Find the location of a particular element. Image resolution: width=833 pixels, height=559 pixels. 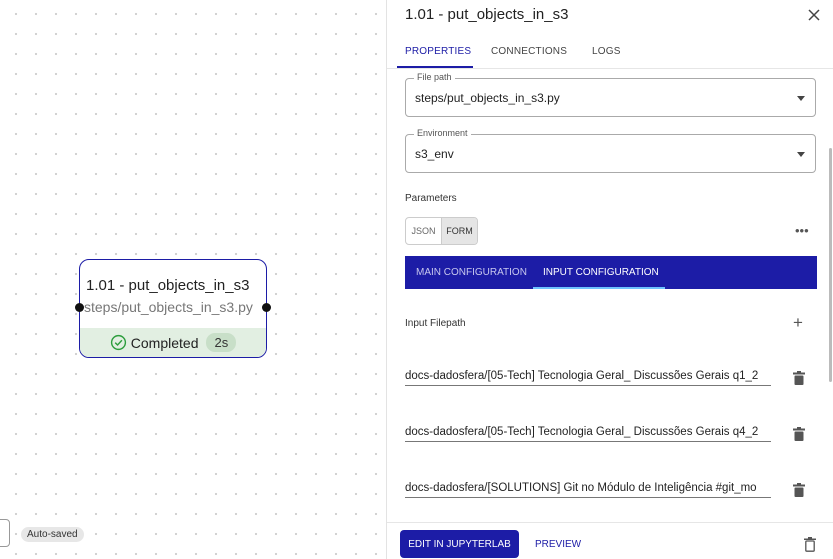

environment-select: Environment s3_env is located at coordinates (610, 150).